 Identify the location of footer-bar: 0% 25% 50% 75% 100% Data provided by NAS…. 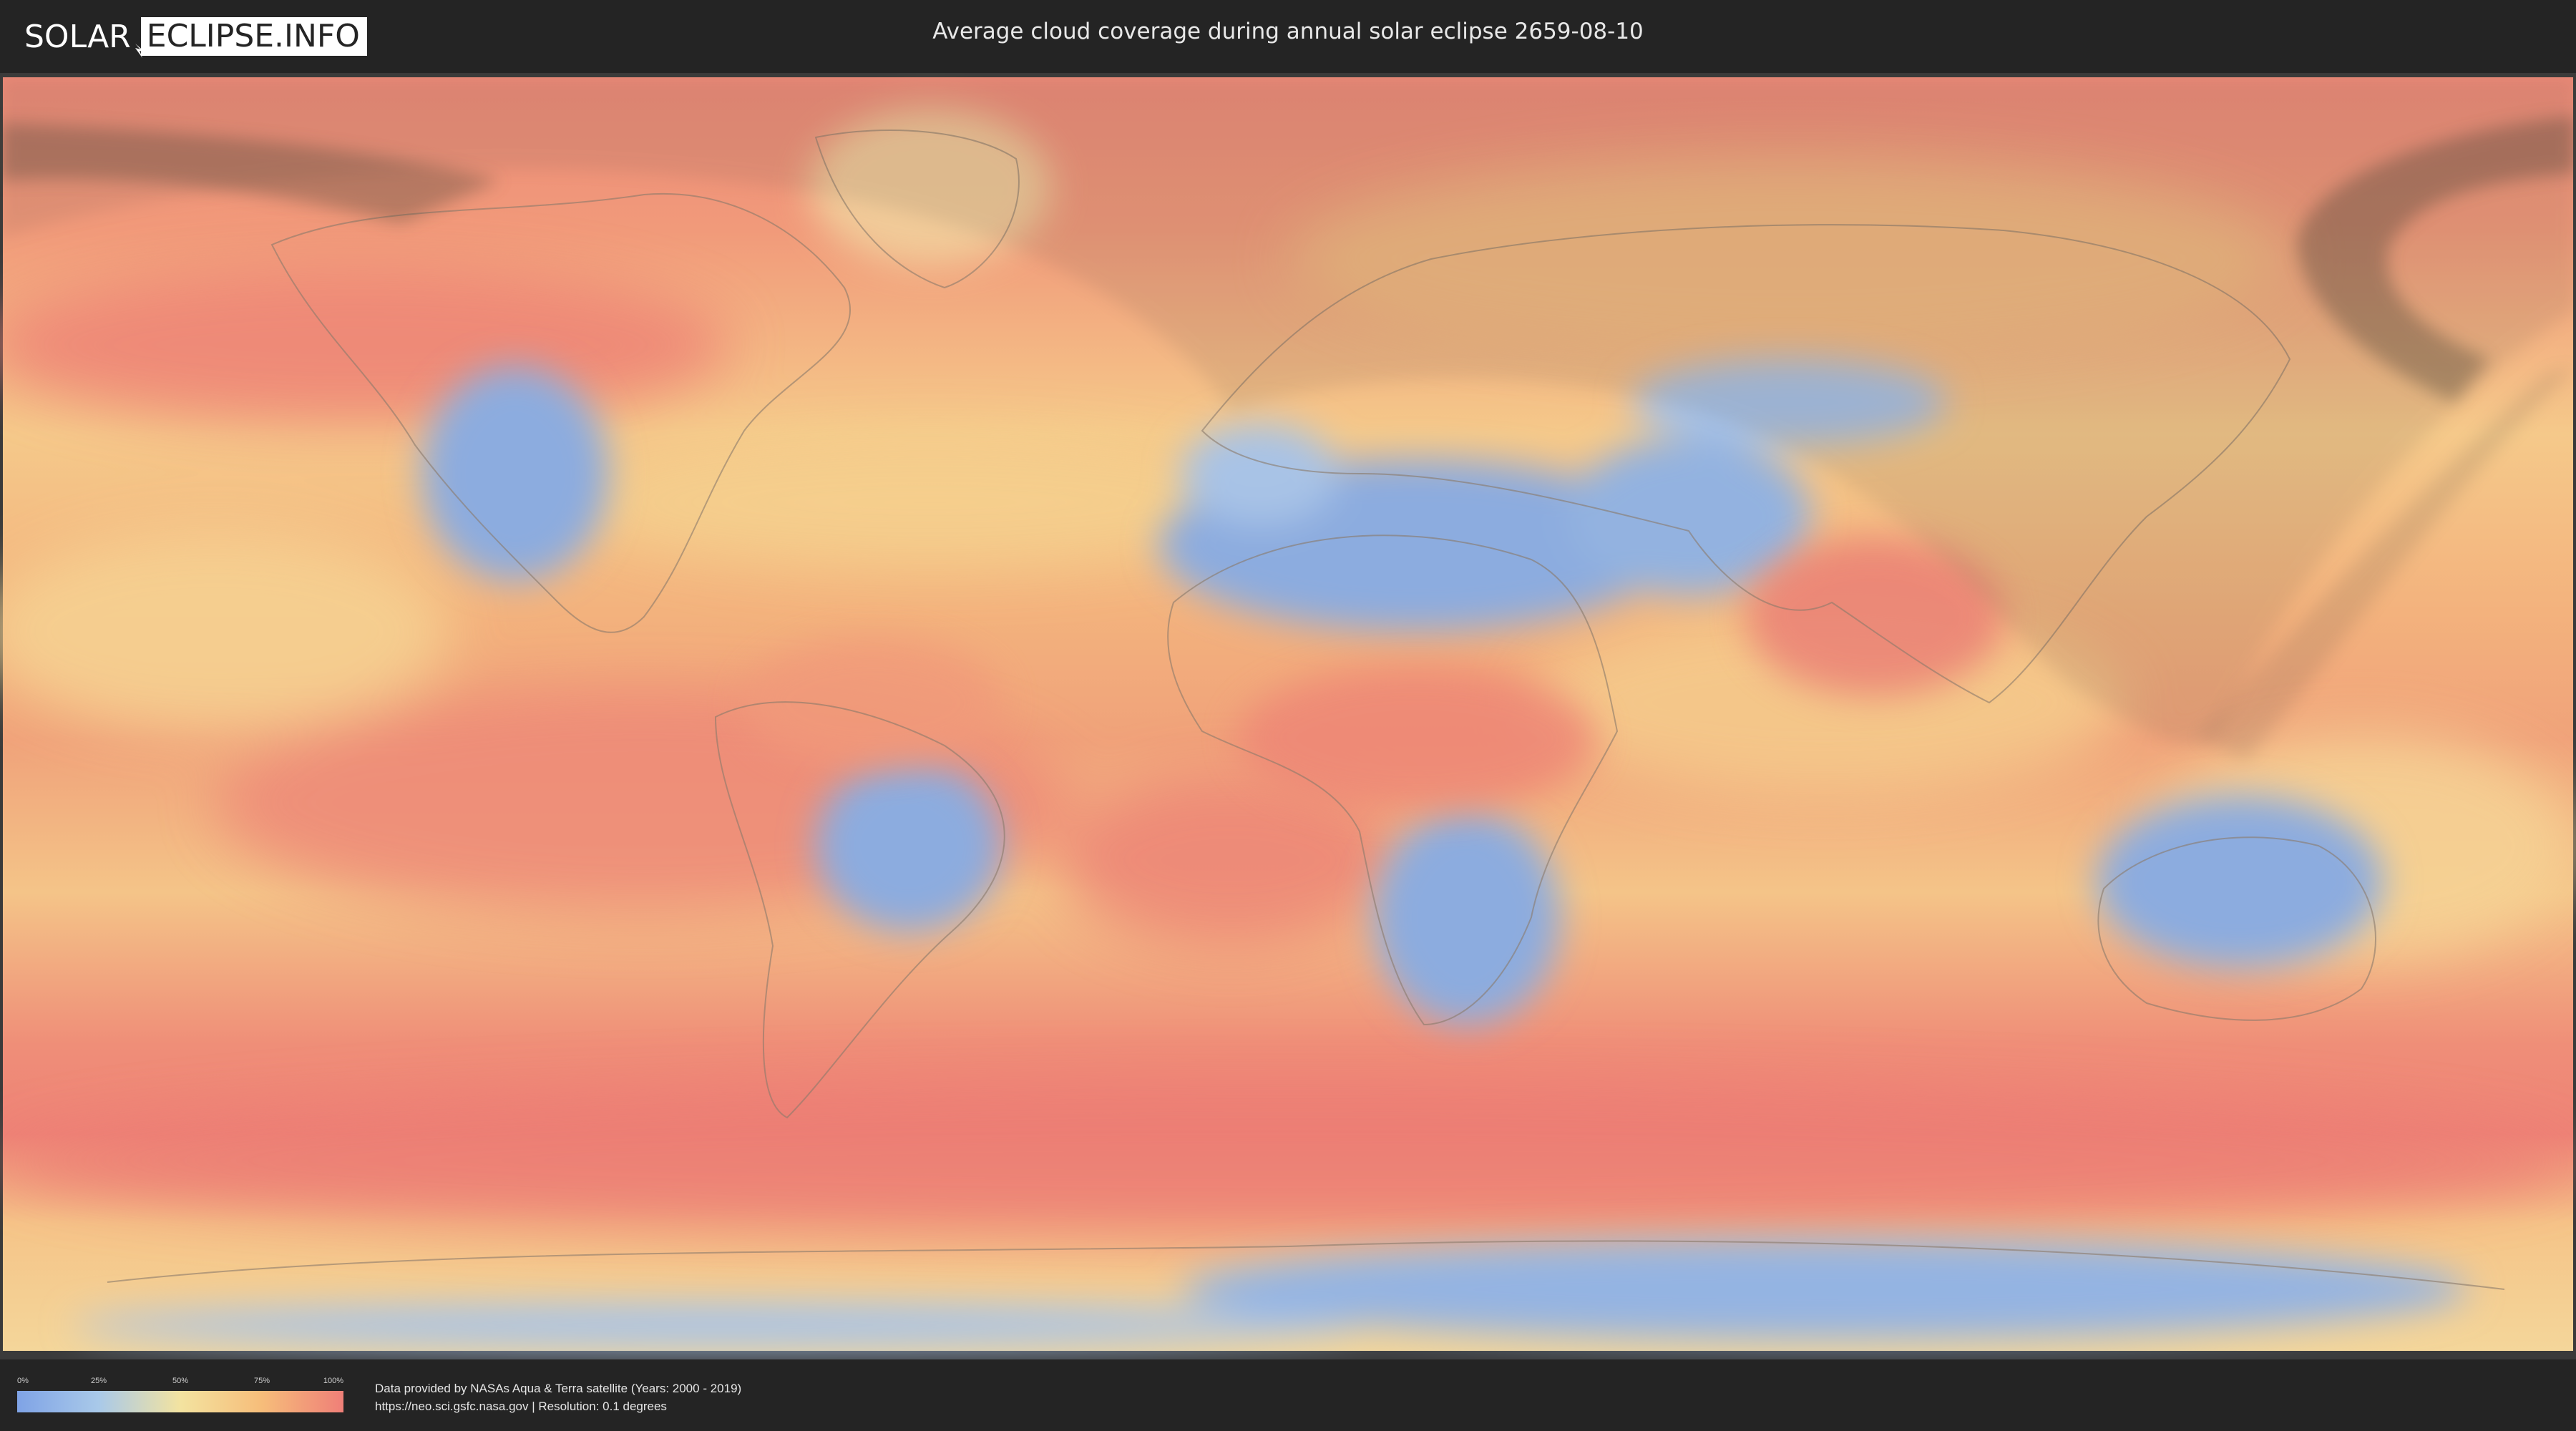
(1288, 1395).